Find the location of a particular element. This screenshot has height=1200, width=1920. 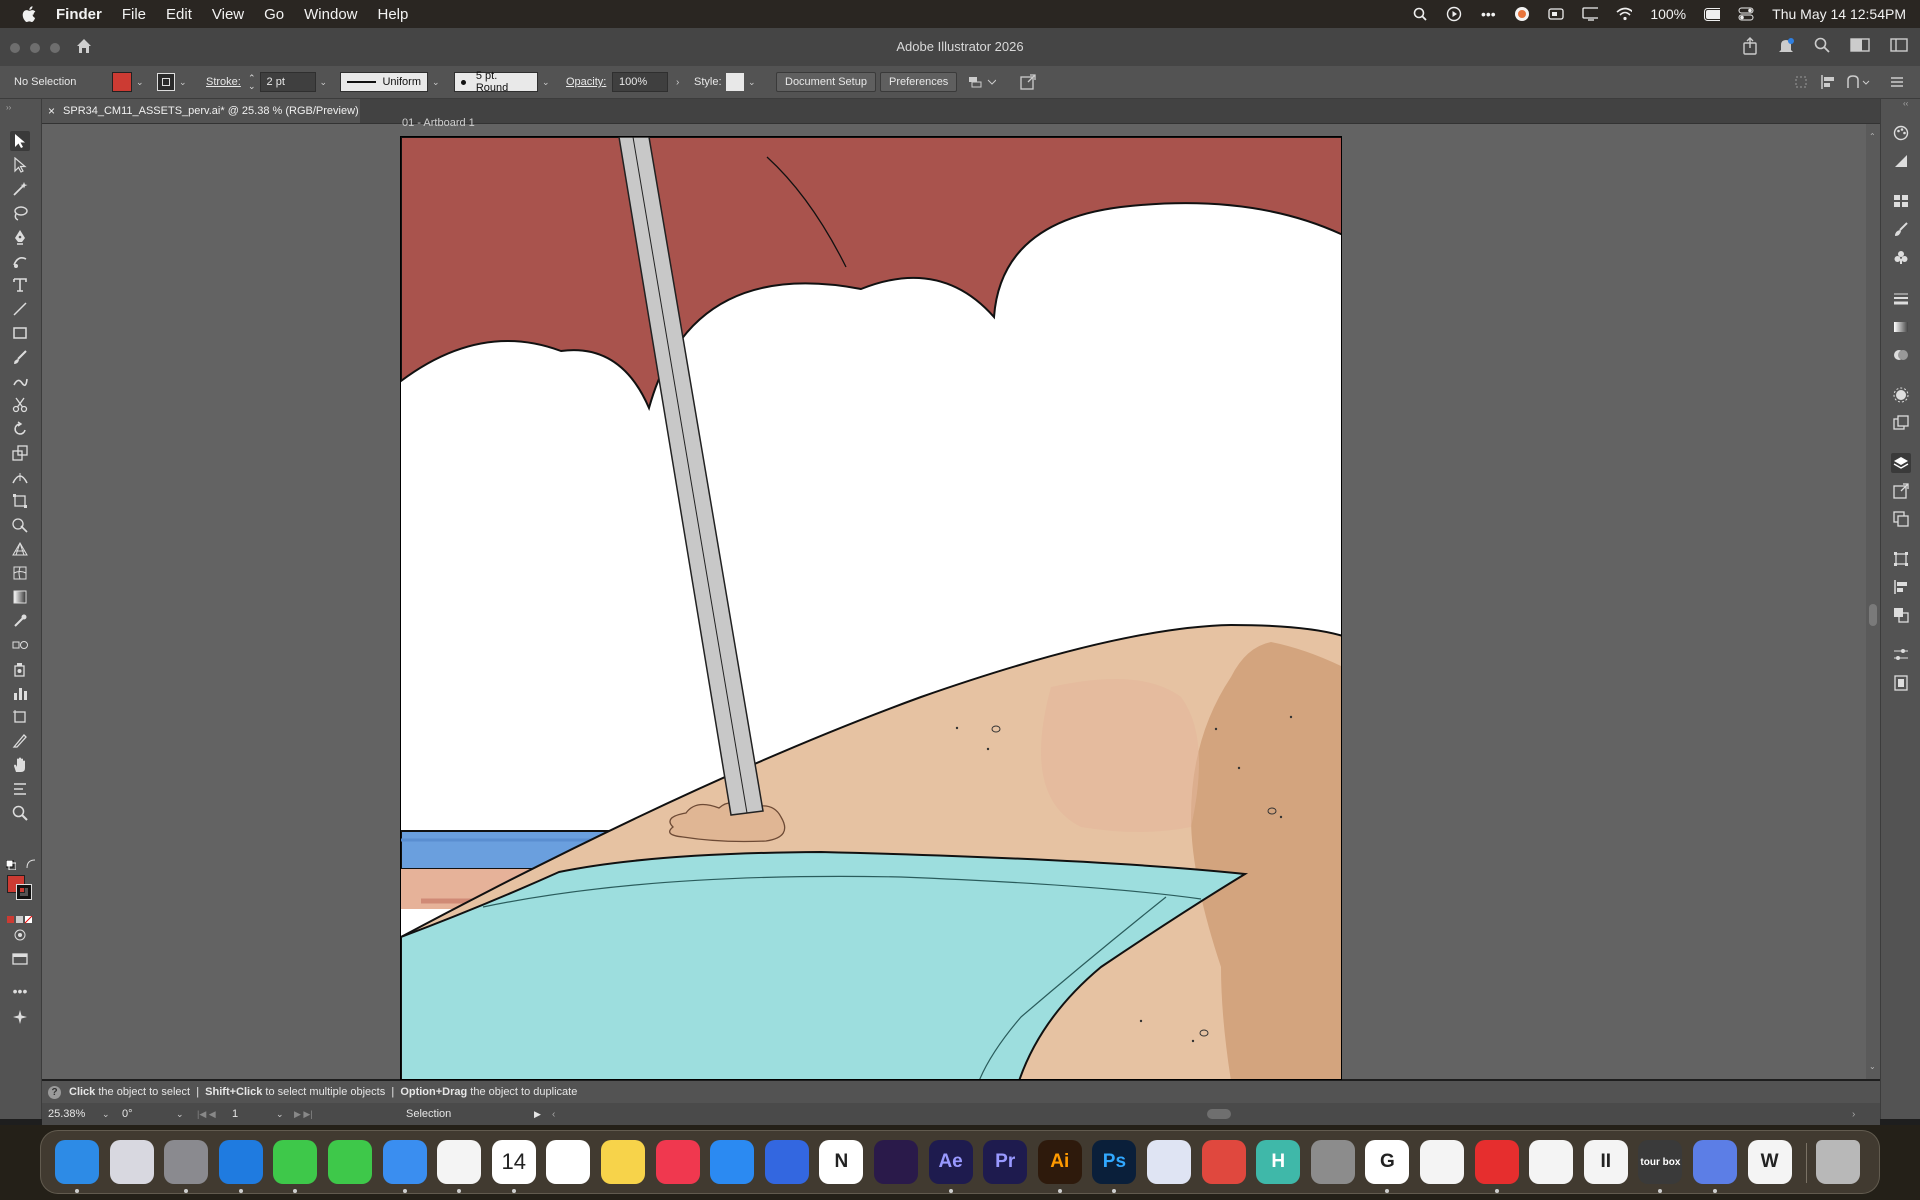

dock-app-premiere-pro: Pr is located at coordinates (1005, 1162).